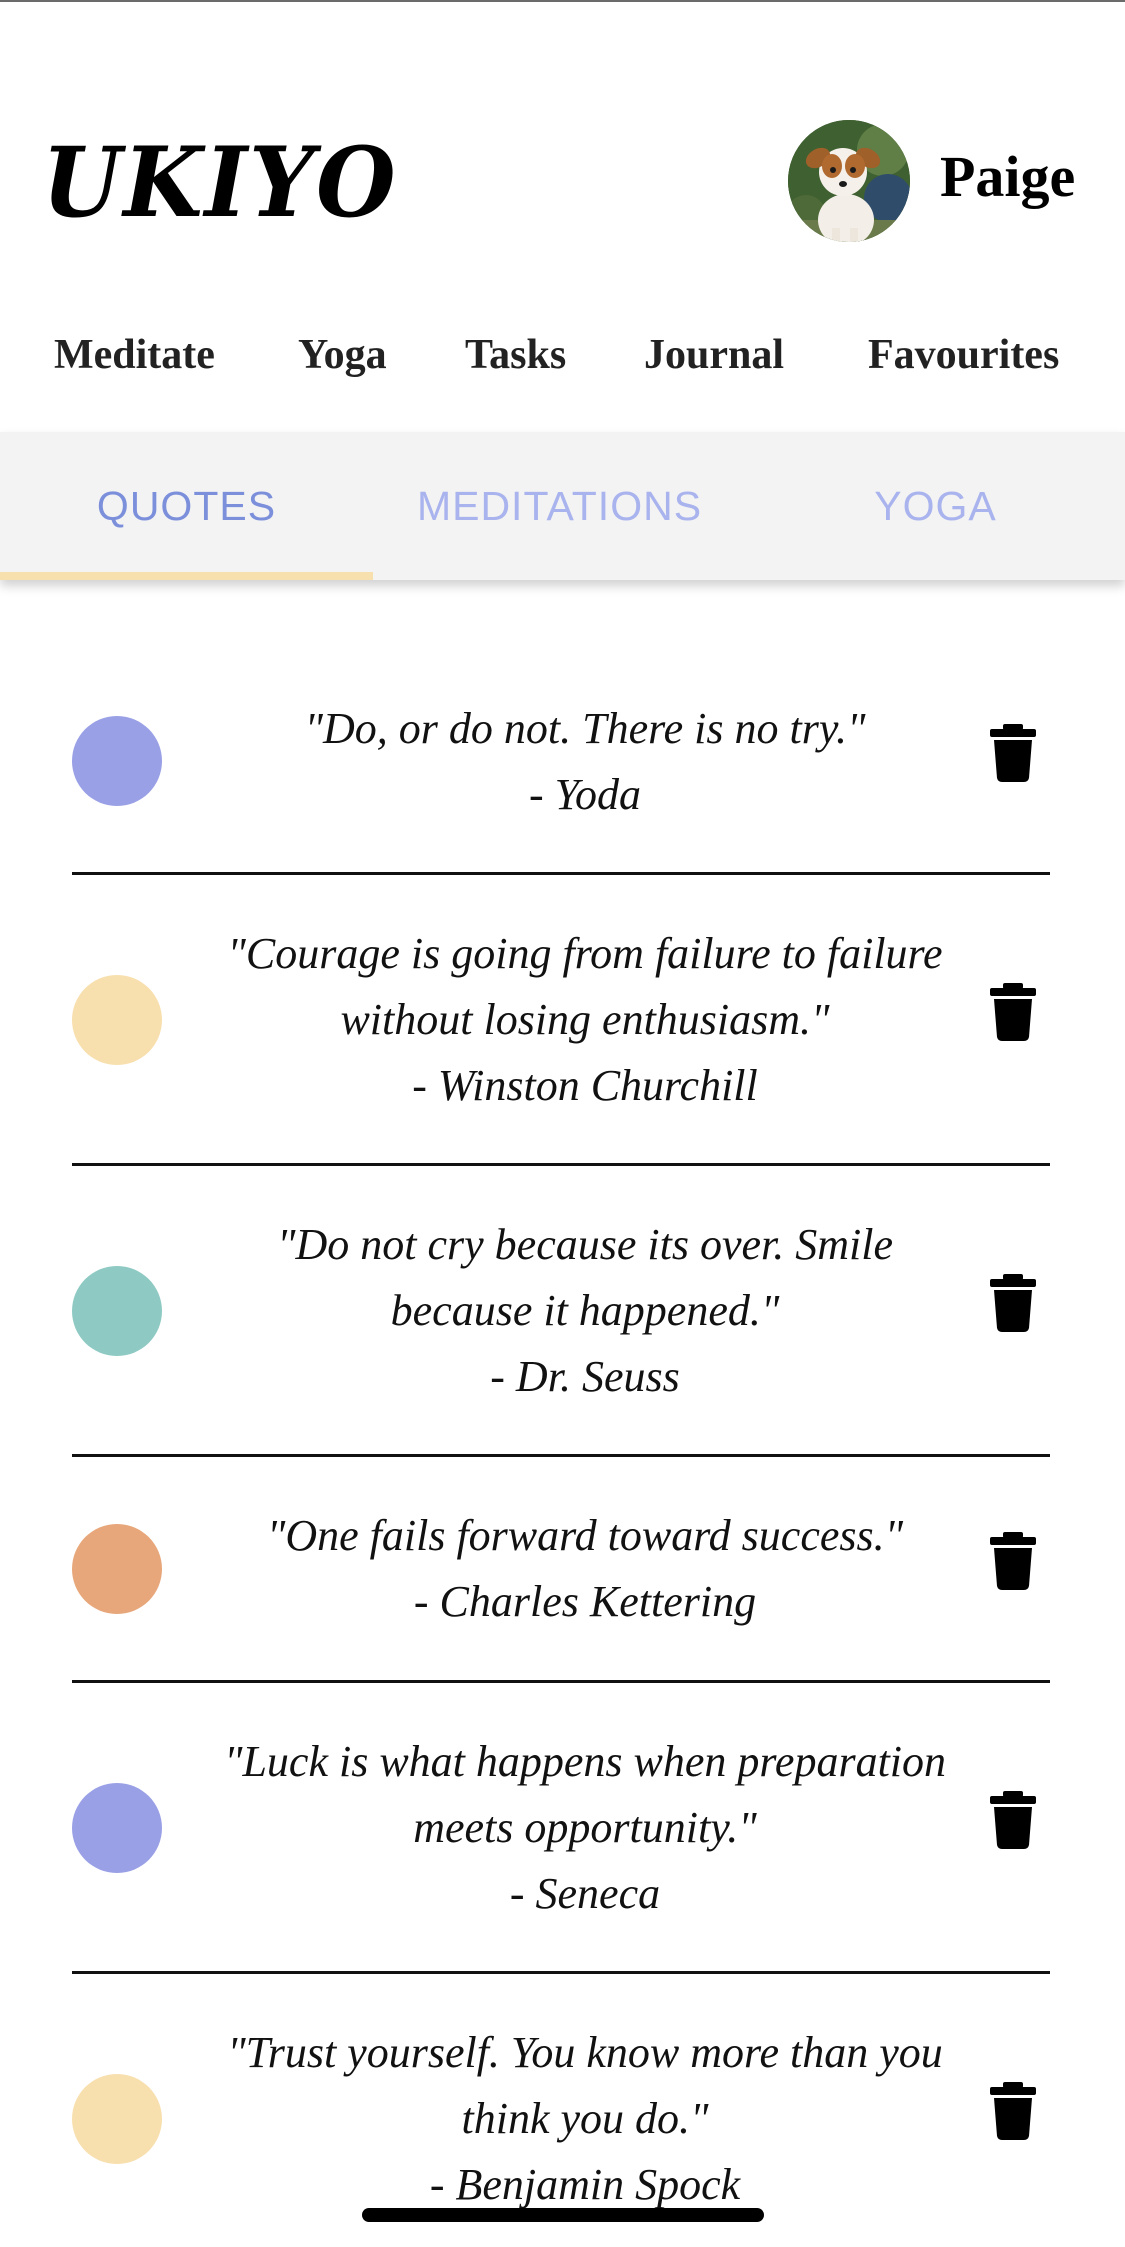  Describe the element at coordinates (1008, 176) in the screenshot. I see `user-name: Paige` at that location.